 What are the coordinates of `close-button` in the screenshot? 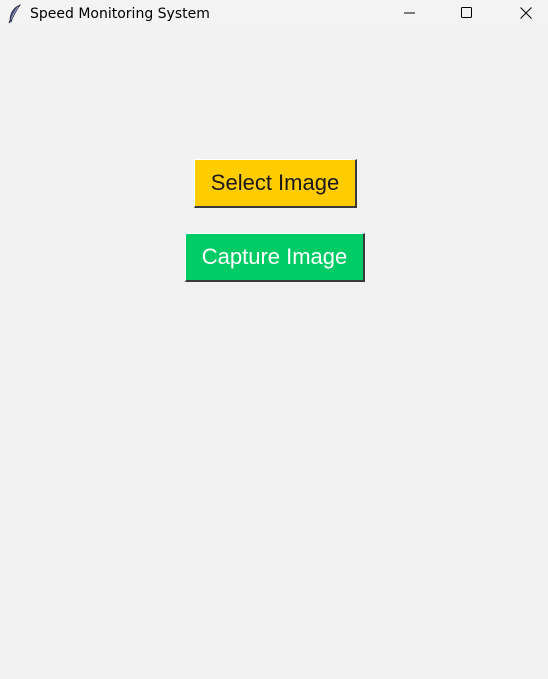 It's located at (525, 14).